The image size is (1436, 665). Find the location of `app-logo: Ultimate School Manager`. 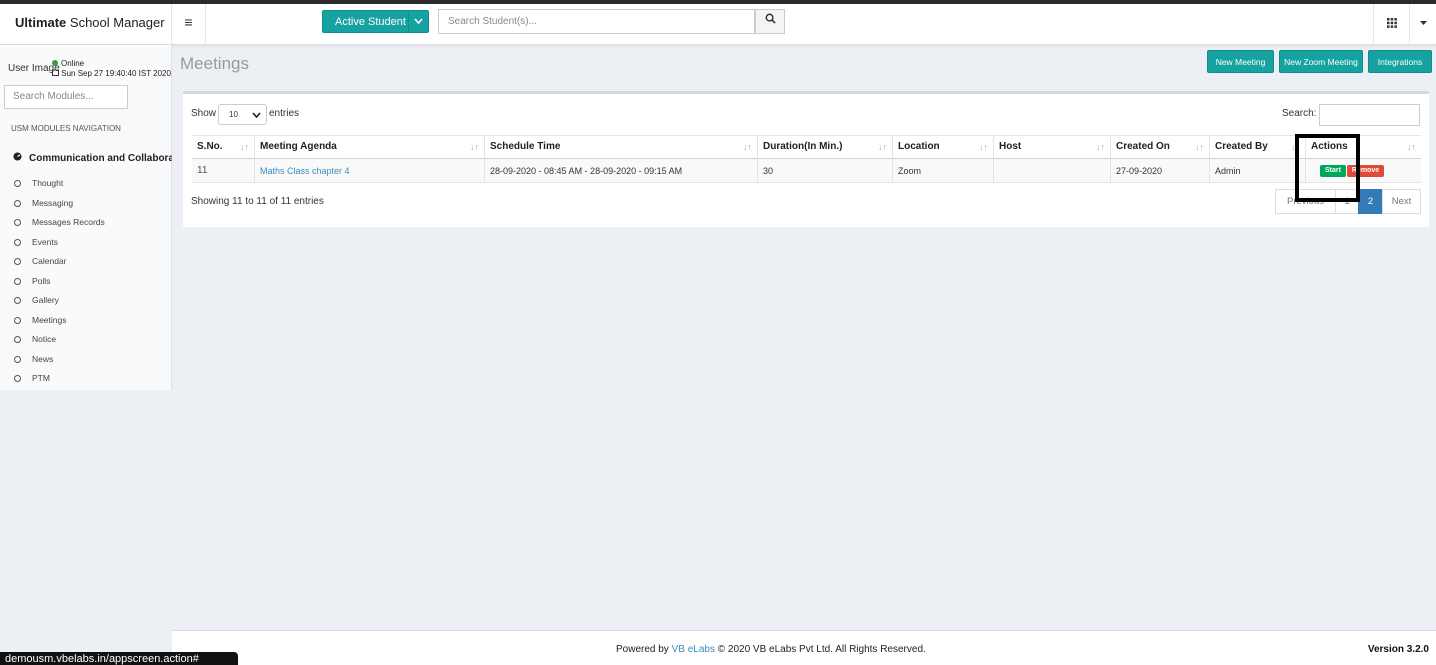

app-logo: Ultimate School Manager is located at coordinates (86, 24).